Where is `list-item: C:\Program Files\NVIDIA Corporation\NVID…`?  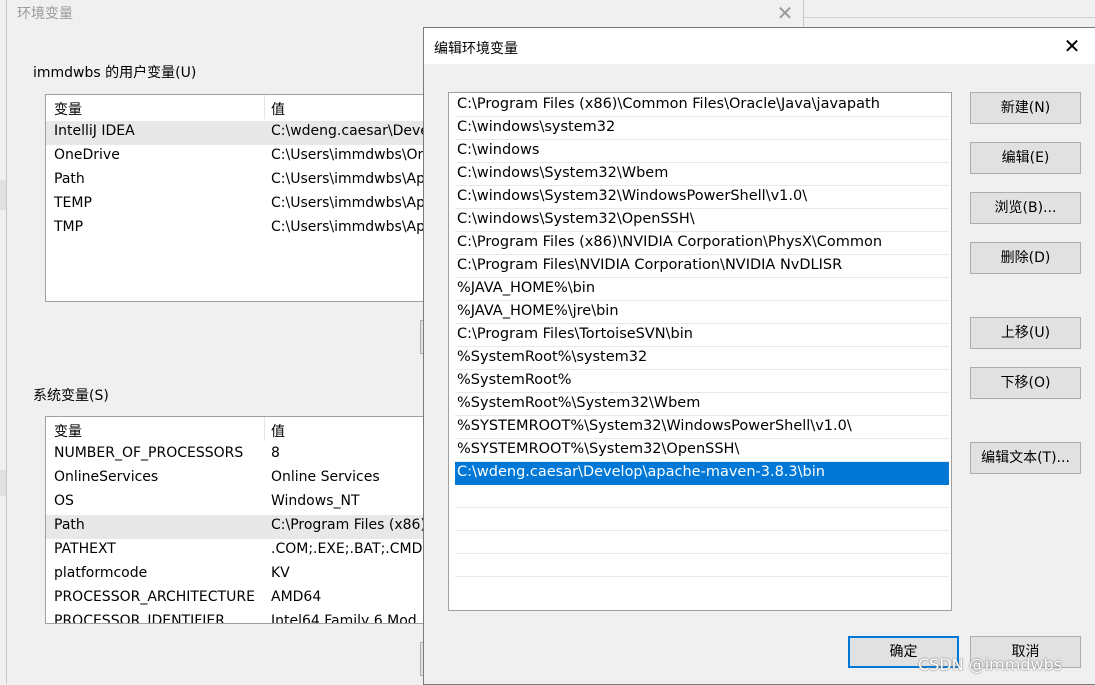 list-item: C:\Program Files\NVIDIA Corporation\NVID… is located at coordinates (702, 266).